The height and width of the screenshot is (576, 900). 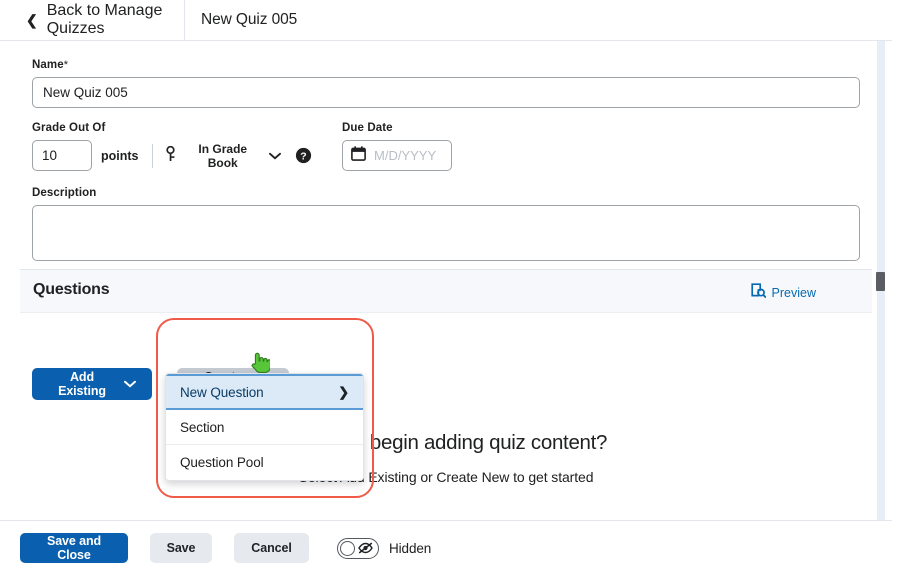 What do you see at coordinates (446, 548) in the screenshot?
I see `footer-action-bar: Save and Close Save Cancel Hidden` at bounding box center [446, 548].